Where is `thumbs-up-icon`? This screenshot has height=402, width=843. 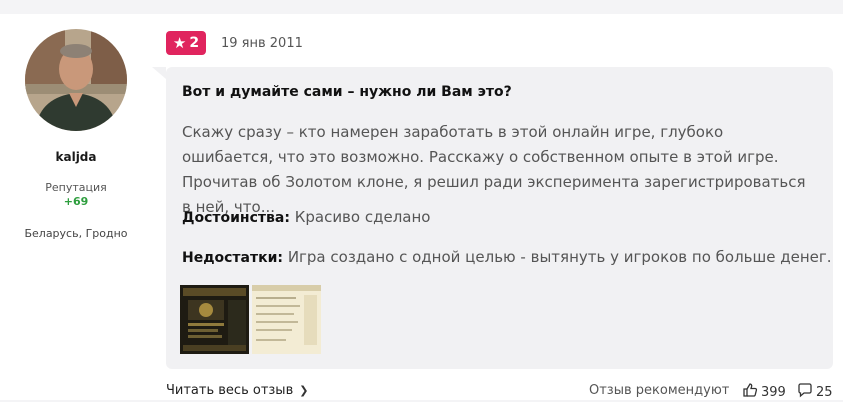 thumbs-up-icon is located at coordinates (750, 392).